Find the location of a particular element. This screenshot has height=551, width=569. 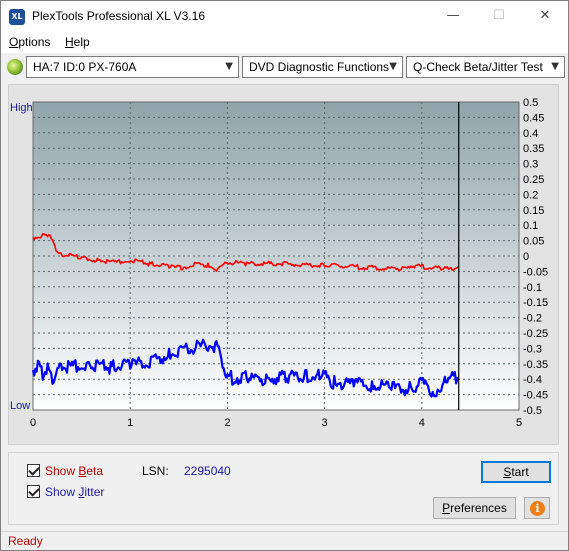

info-icon: i is located at coordinates (537, 508).